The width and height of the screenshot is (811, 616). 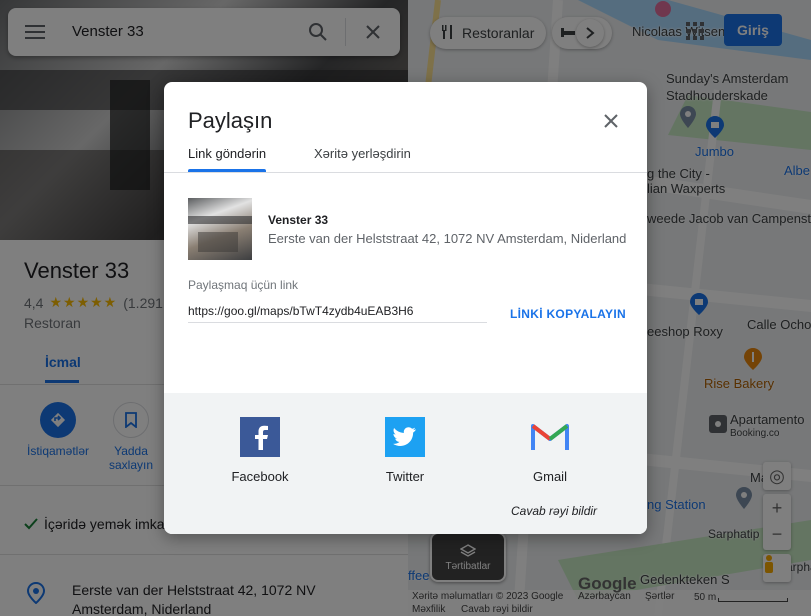 I want to click on share-options: Facebook Twitter Gmail Cavab rəyi bildir, so click(x=405, y=463).